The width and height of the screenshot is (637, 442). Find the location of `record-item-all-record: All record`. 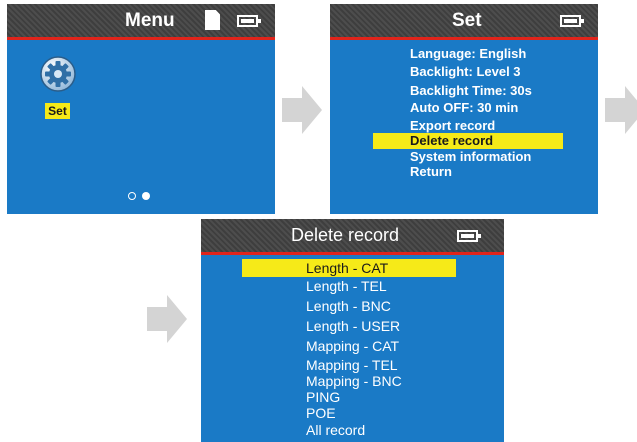

record-item-all-record: All record is located at coordinates (335, 430).